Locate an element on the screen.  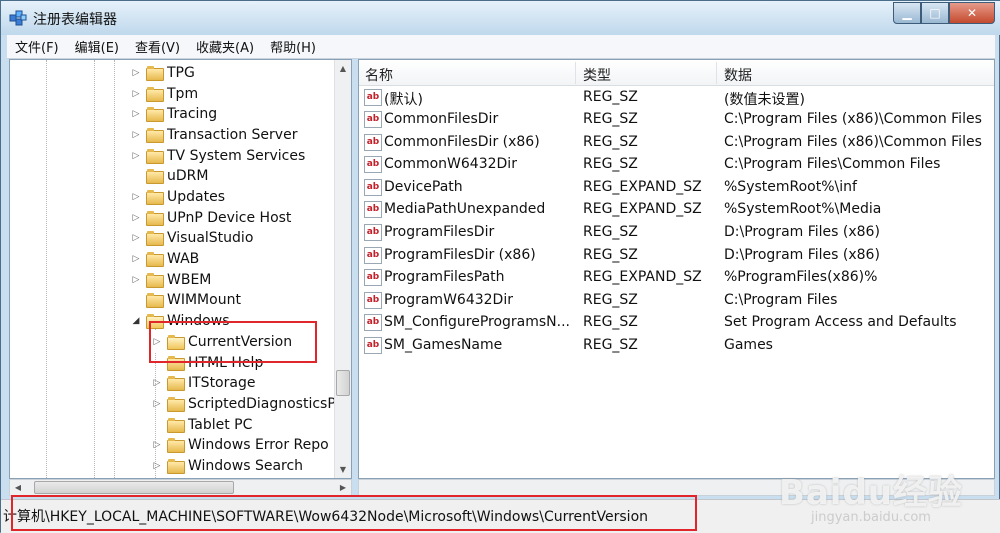
tree-item: ▷ Tracing is located at coordinates (173, 113).